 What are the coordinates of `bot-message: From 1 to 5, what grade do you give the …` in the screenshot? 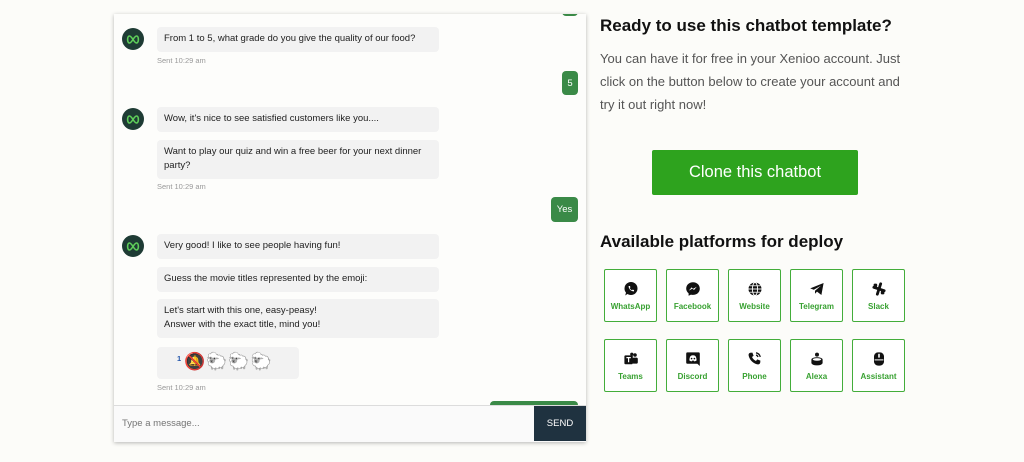 It's located at (298, 39).